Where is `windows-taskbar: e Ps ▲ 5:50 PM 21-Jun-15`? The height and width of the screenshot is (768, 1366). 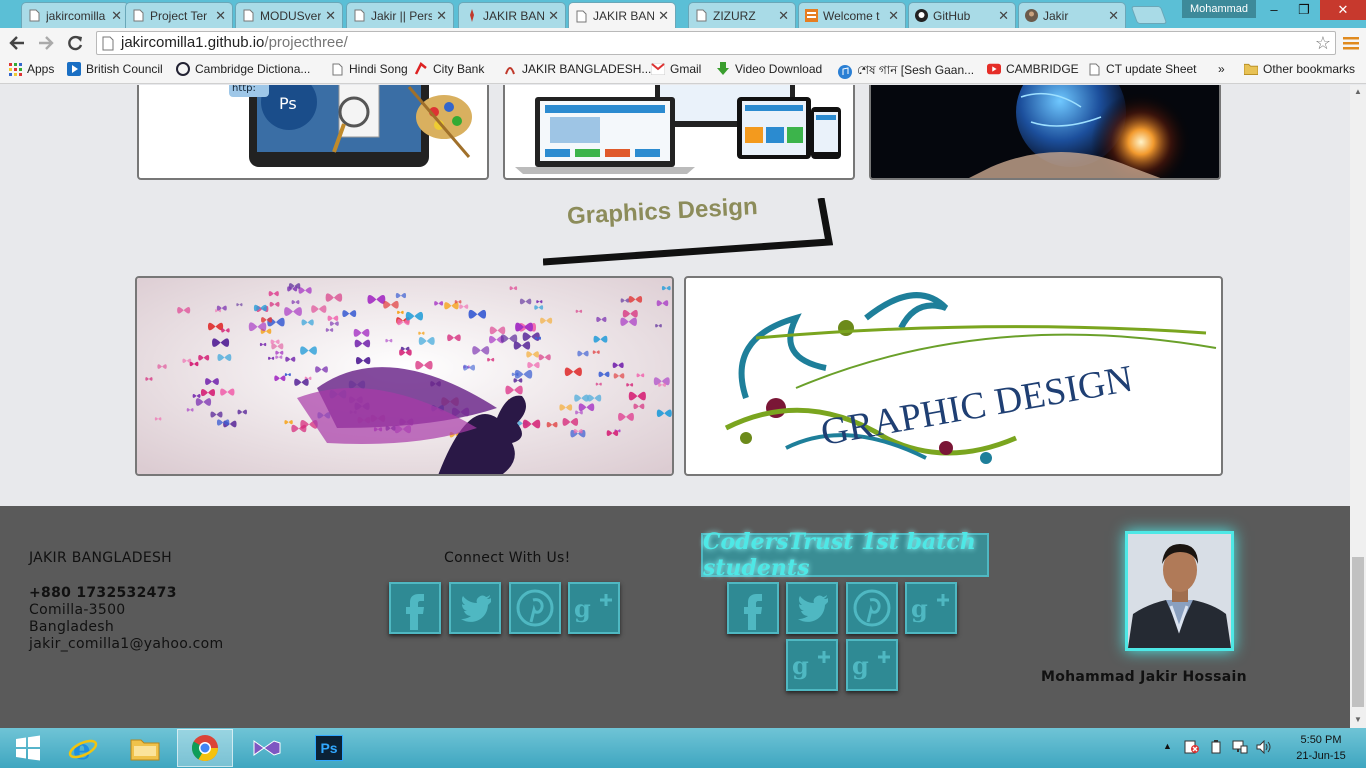 windows-taskbar: e Ps ▲ 5:50 PM 21-Jun-15 is located at coordinates (683, 748).